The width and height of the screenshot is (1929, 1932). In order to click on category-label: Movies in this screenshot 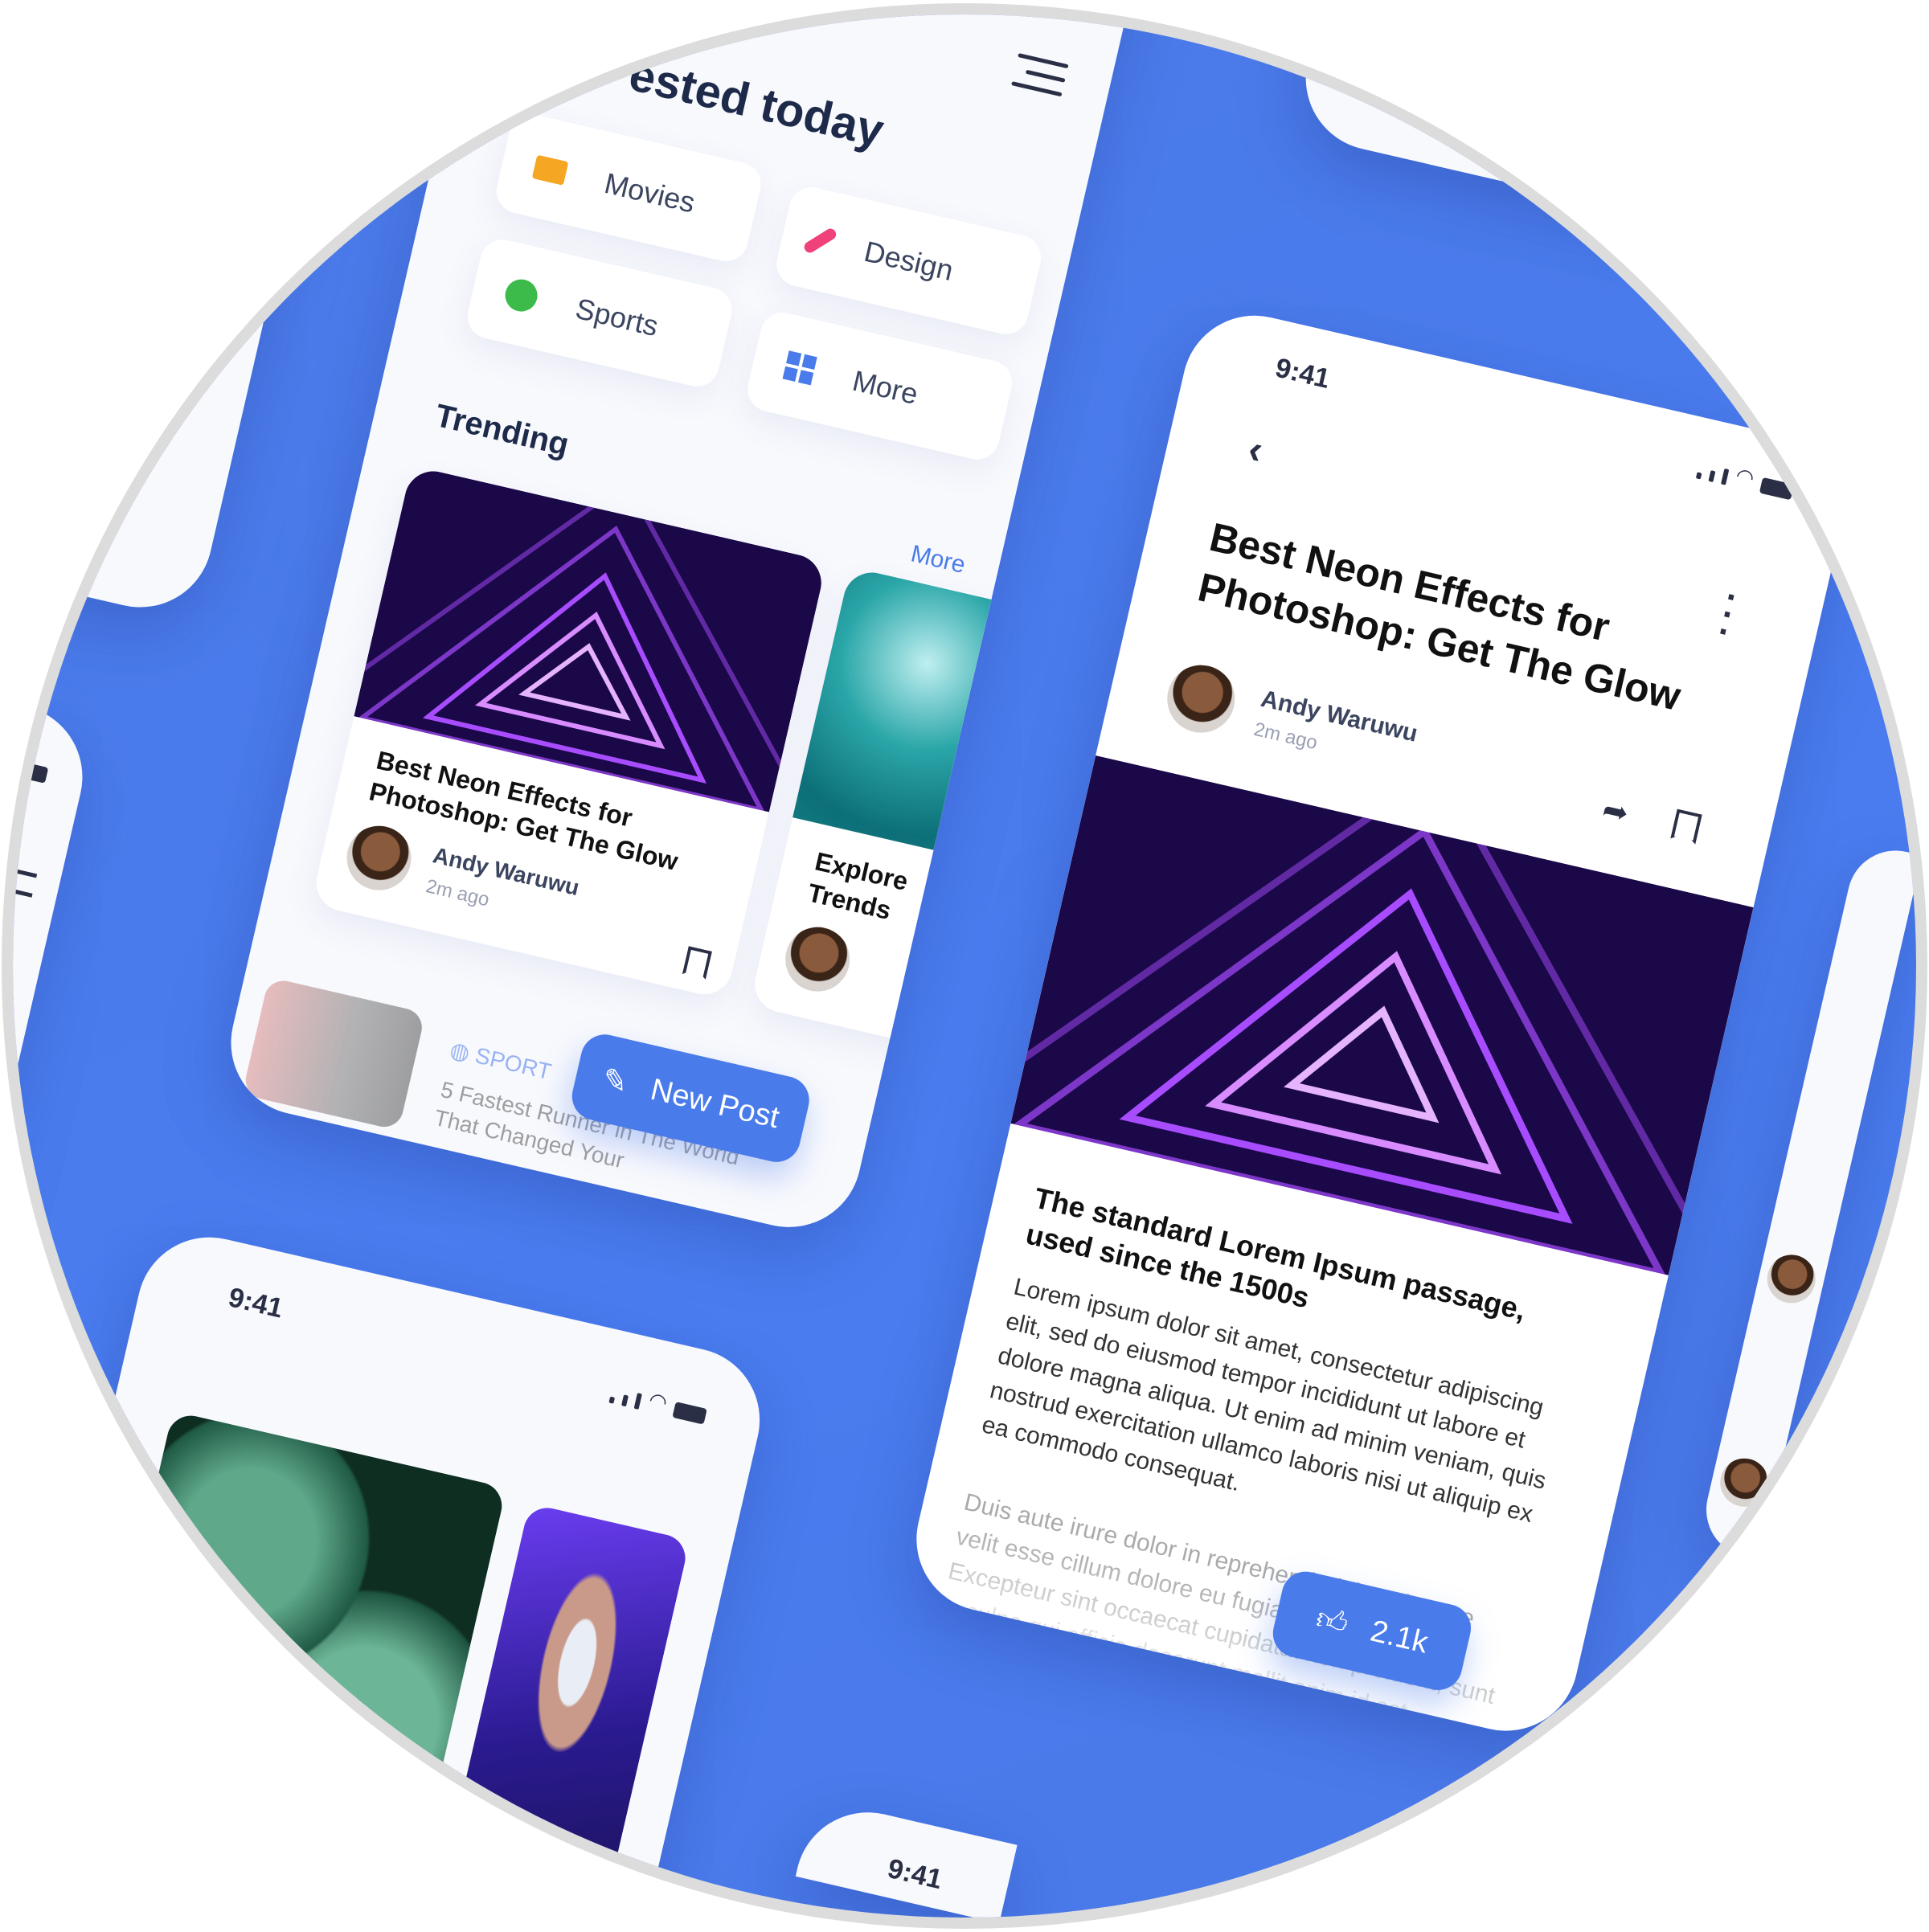, I will do `click(649, 192)`.